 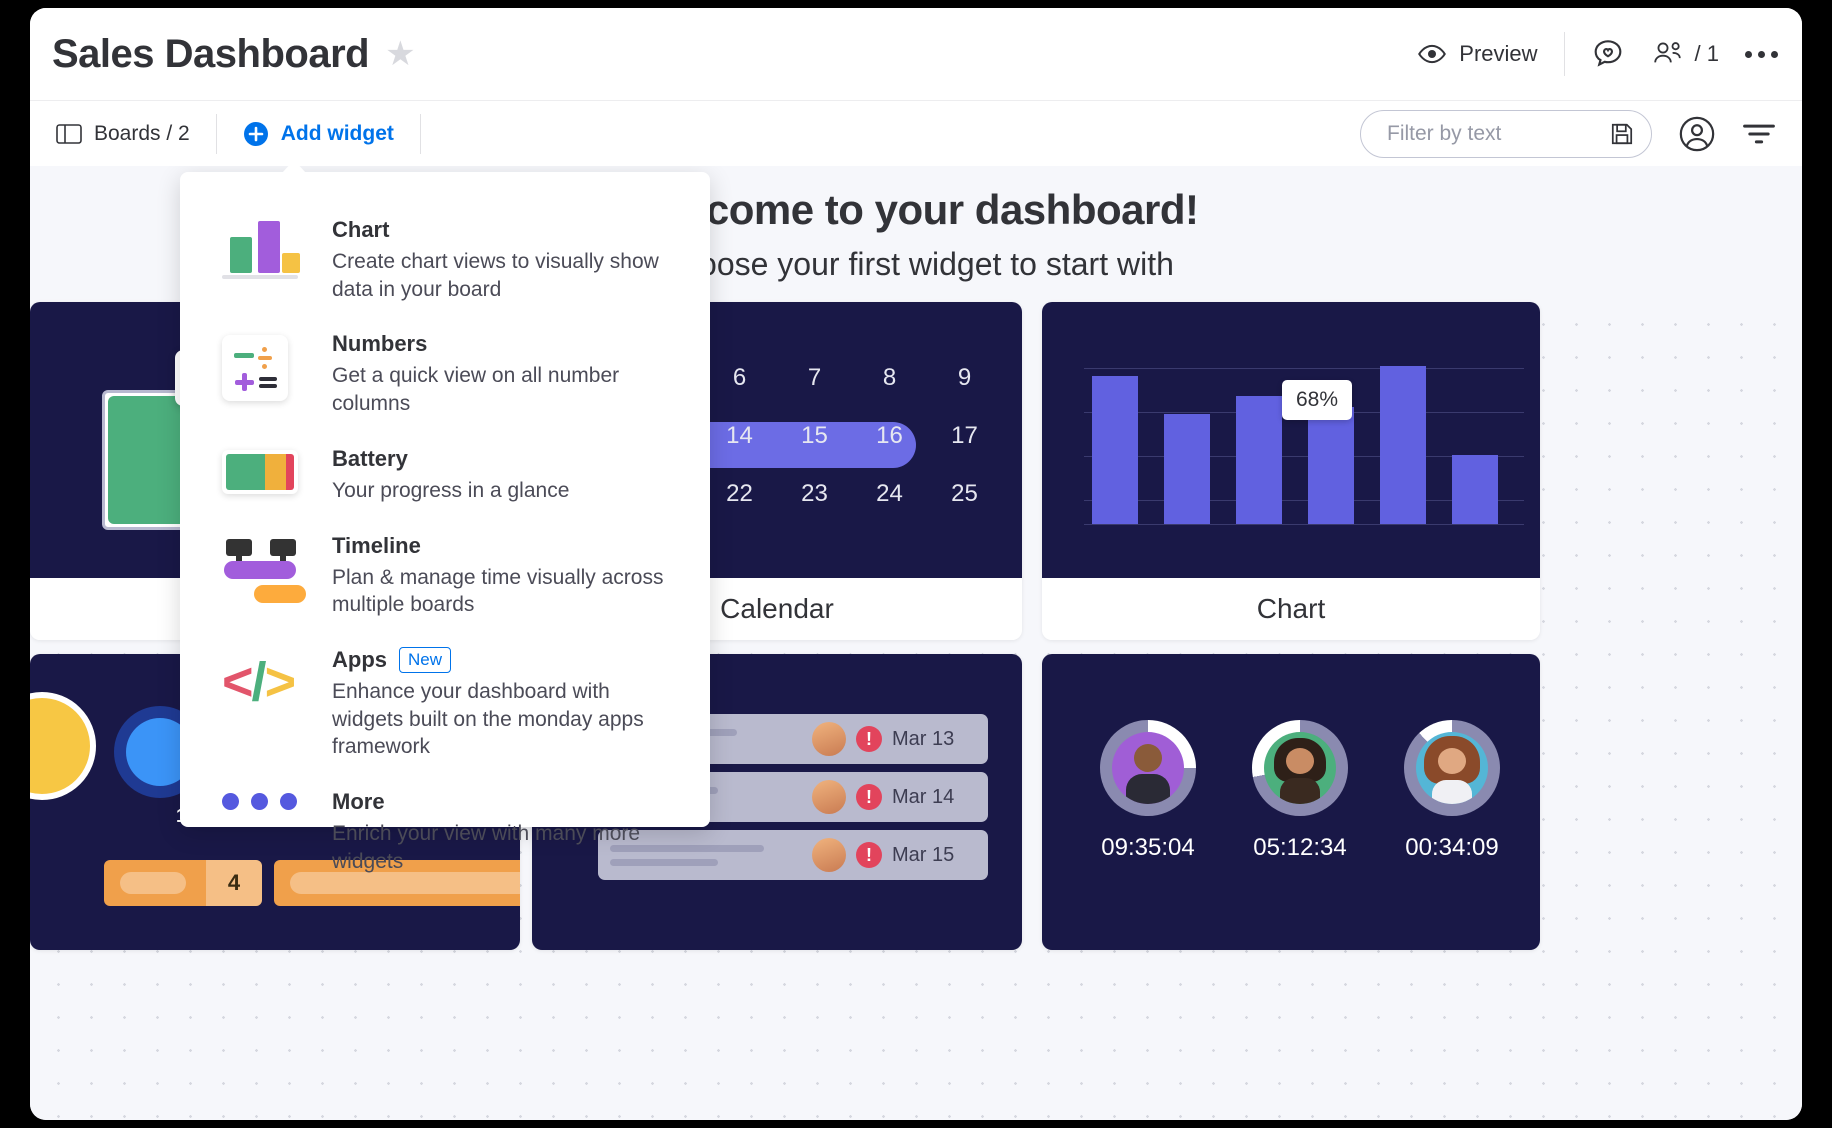 What do you see at coordinates (380, 344) in the screenshot?
I see `dropdown-item-title: Numbers` at bounding box center [380, 344].